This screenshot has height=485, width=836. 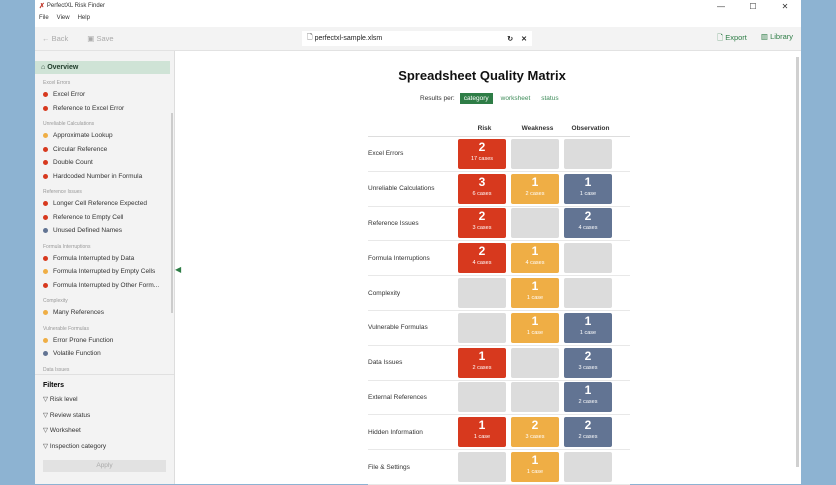 What do you see at coordinates (104, 354) in the screenshot?
I see `sidebar-item: Volatile Function` at bounding box center [104, 354].